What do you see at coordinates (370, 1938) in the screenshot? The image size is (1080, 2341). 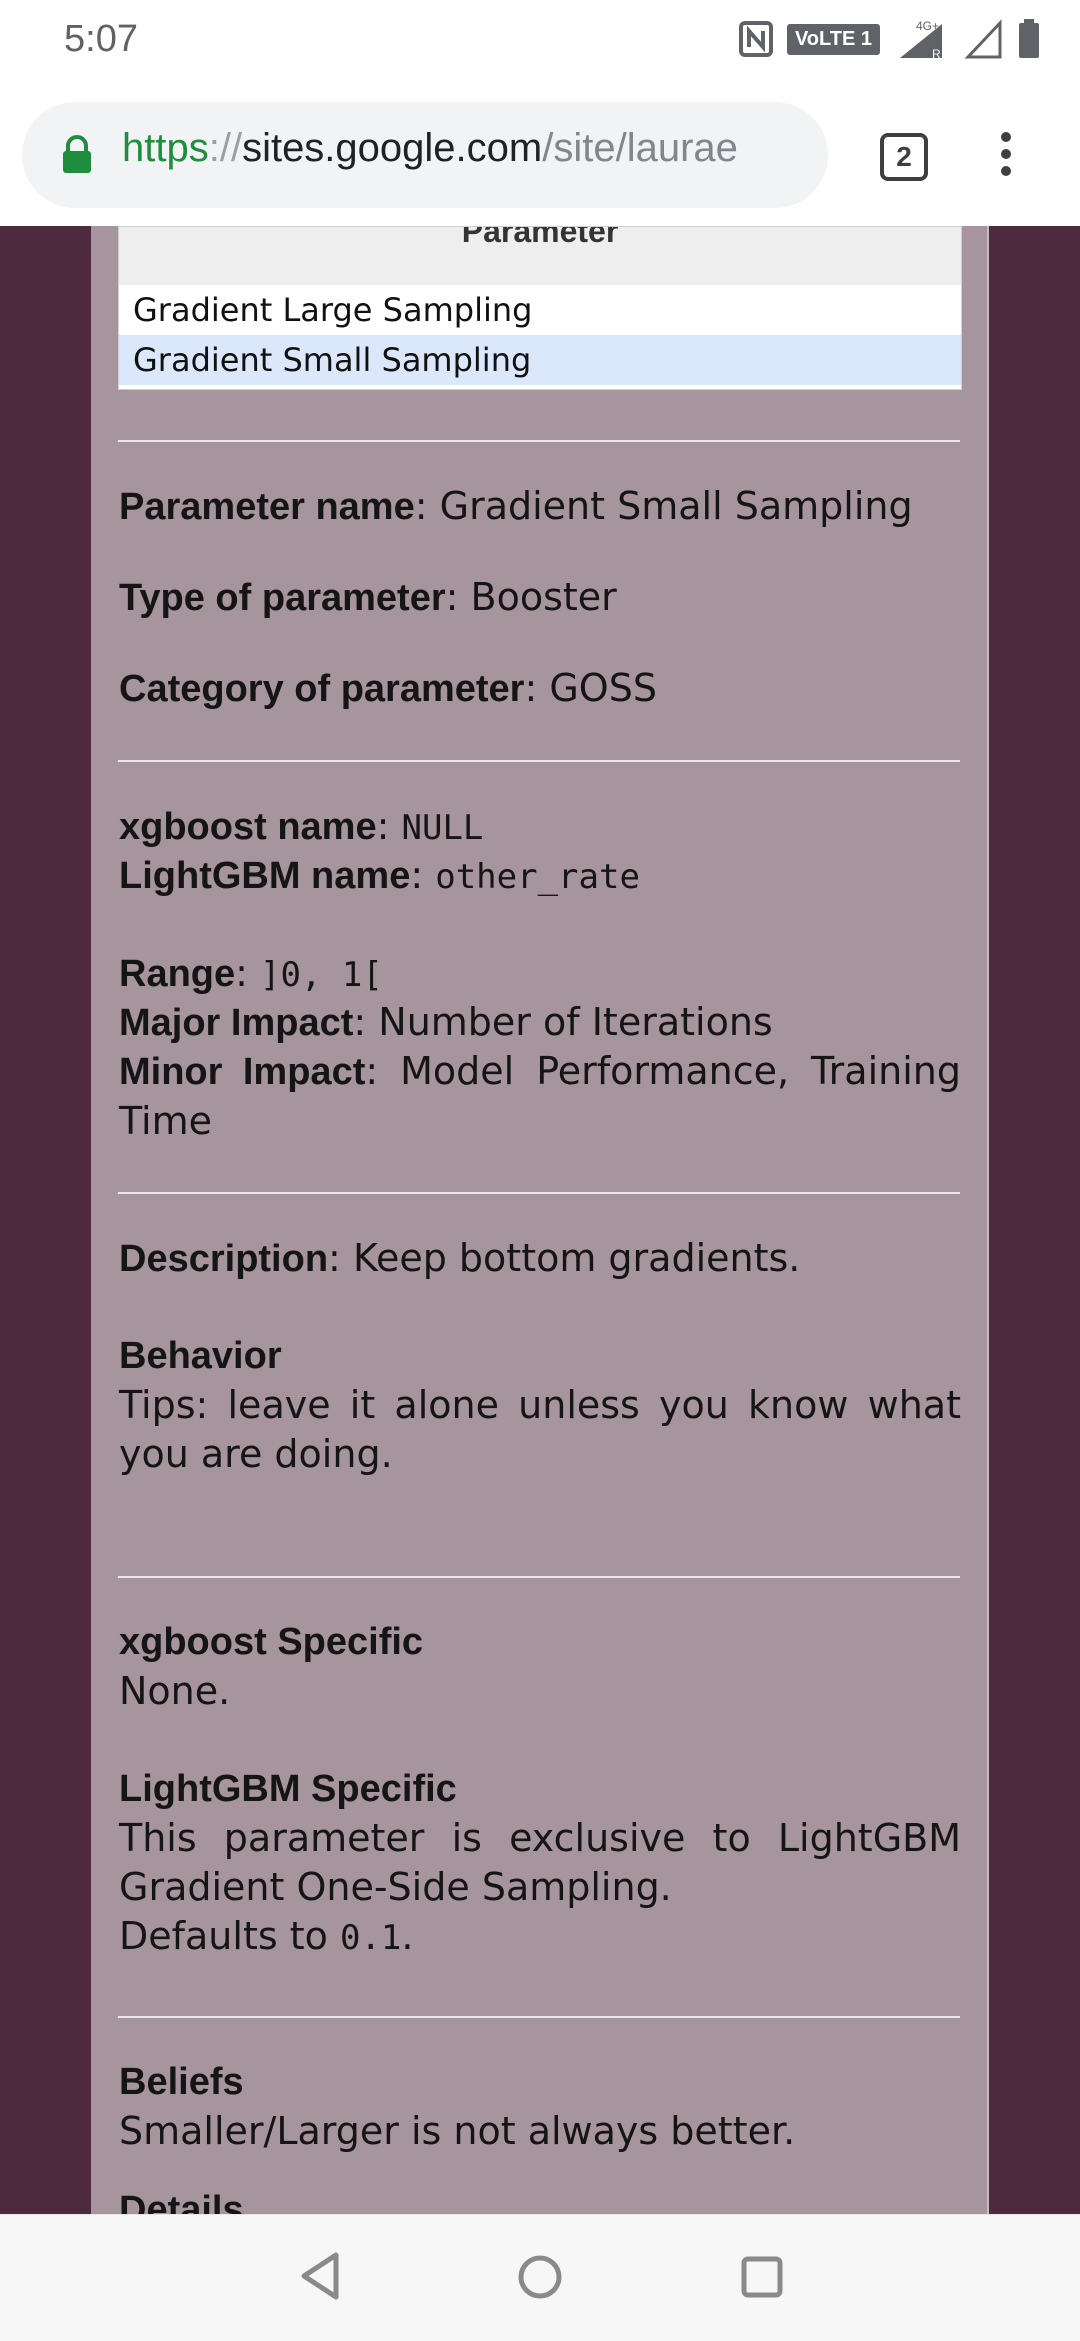 I see `defaults-value: 0.1` at bounding box center [370, 1938].